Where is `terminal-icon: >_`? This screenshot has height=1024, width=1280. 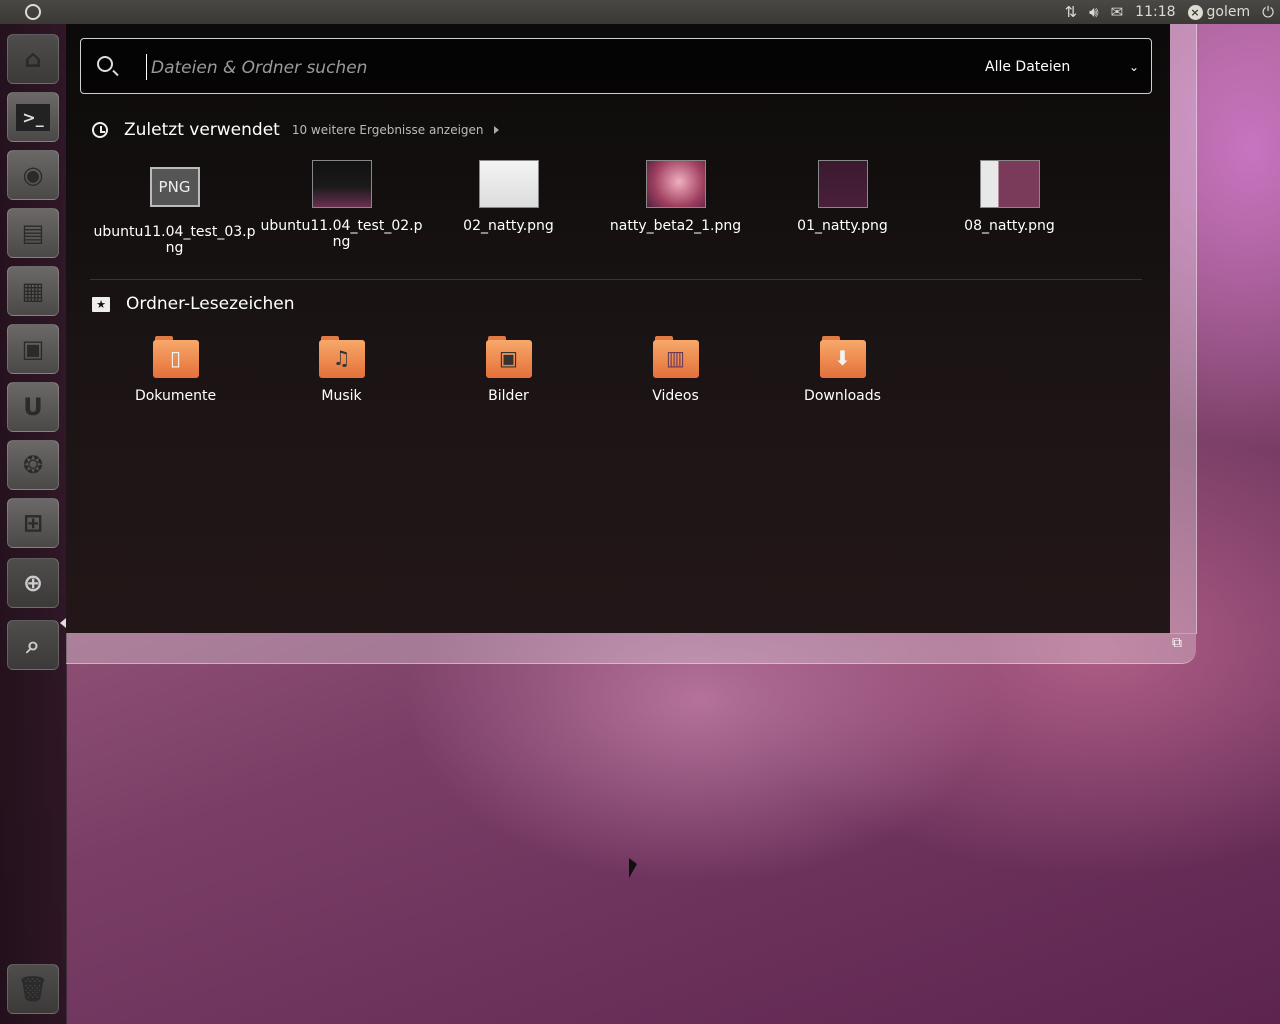 terminal-icon: >_ is located at coordinates (33, 117).